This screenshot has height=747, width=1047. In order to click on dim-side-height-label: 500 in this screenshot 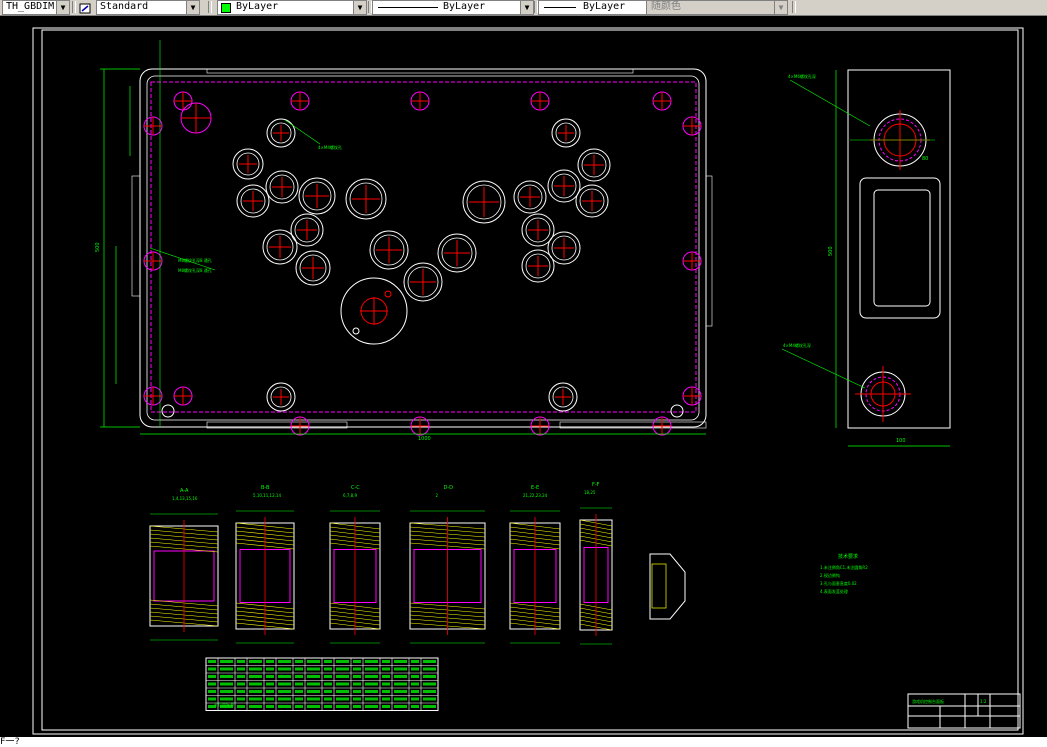, I will do `click(831, 251)`.